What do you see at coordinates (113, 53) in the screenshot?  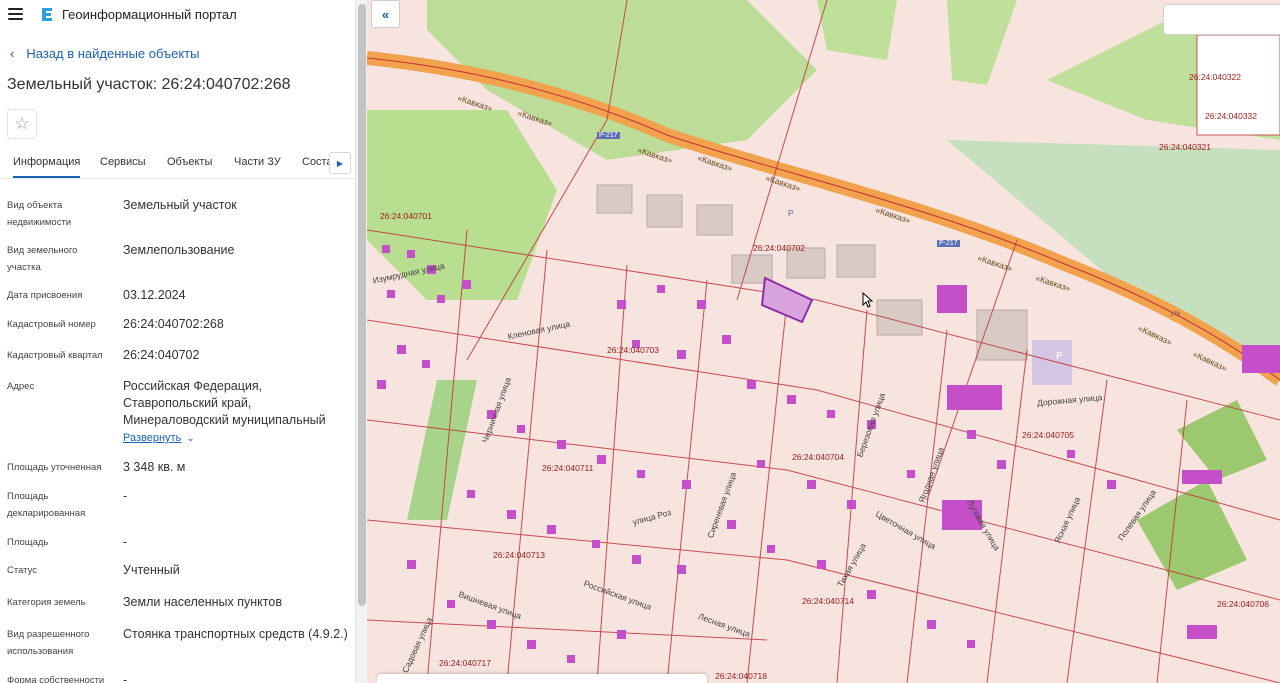 I see `back-link-label: Назад в найденные объекты` at bounding box center [113, 53].